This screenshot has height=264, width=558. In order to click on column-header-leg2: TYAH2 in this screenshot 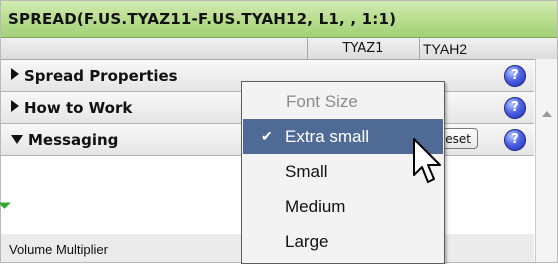, I will do `click(480, 48)`.